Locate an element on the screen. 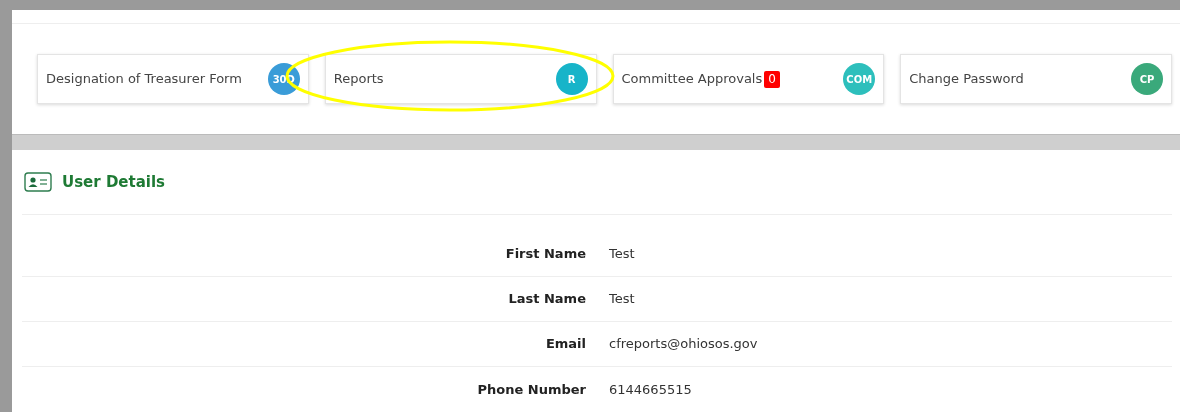 This screenshot has height=412, width=1180. initials-avatar: R is located at coordinates (571, 79).